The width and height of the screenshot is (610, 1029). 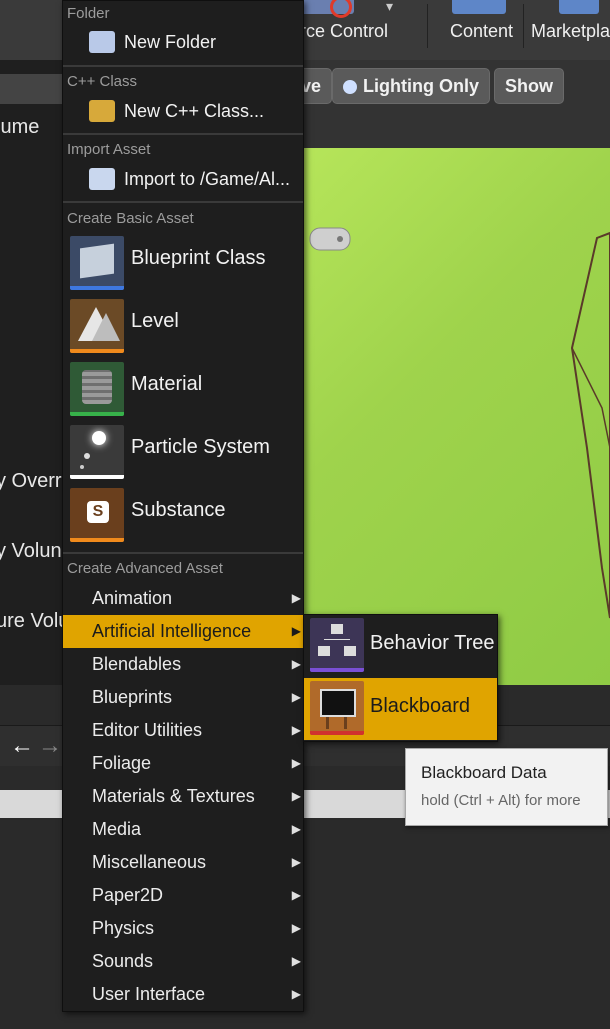 I want to click on advanced-item-physics: Physics ▶, so click(x=183, y=928).